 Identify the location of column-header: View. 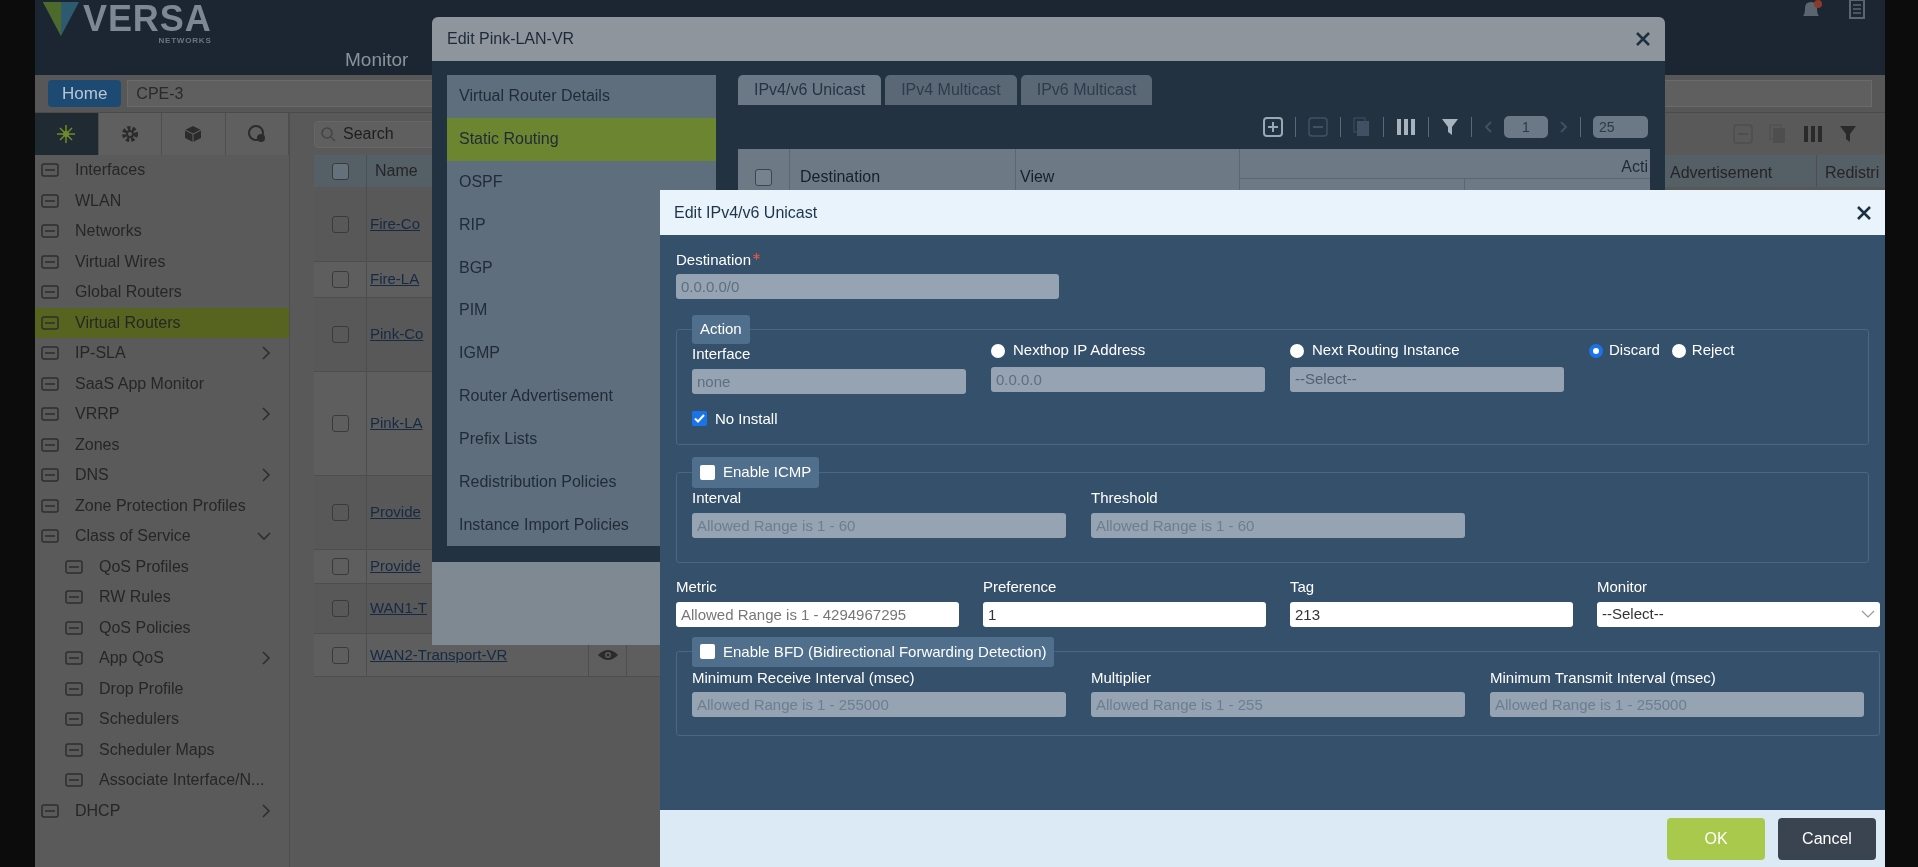
(1037, 176).